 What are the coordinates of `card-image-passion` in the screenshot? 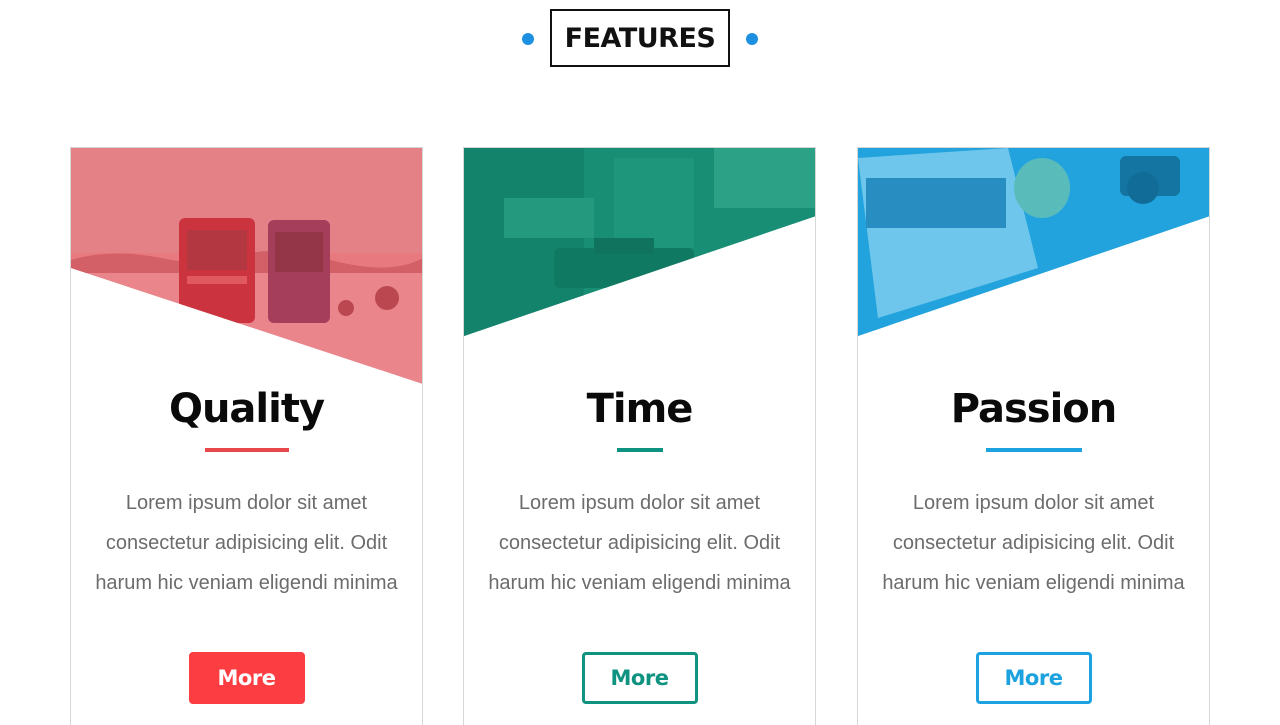 It's located at (1033, 268).